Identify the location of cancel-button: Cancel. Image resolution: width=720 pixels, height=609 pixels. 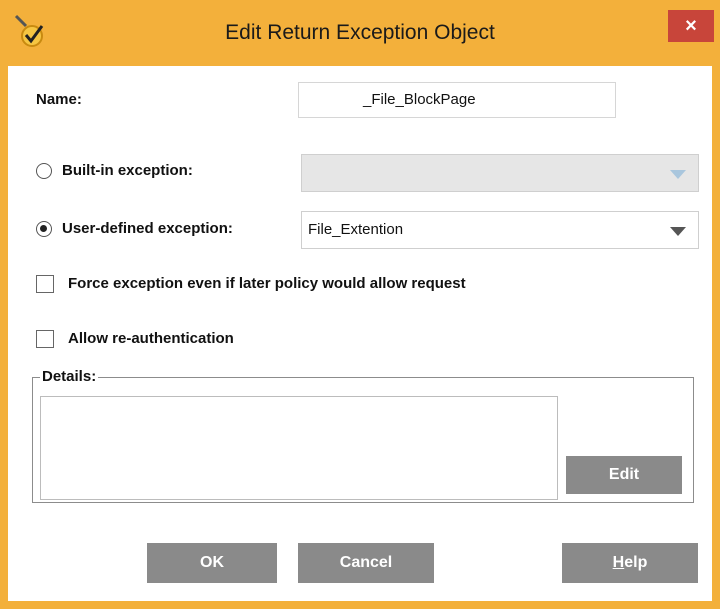
(366, 563).